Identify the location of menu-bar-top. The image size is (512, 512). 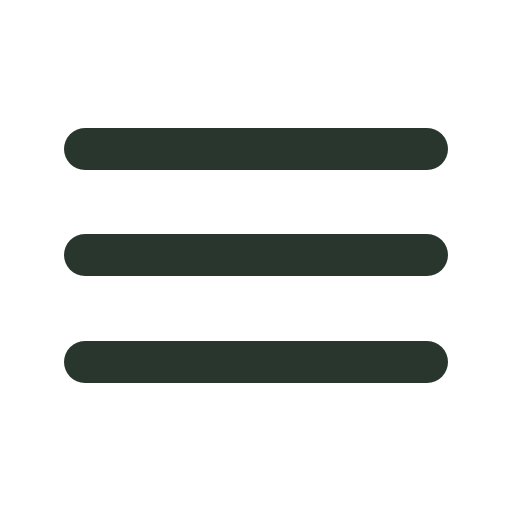
(256, 149).